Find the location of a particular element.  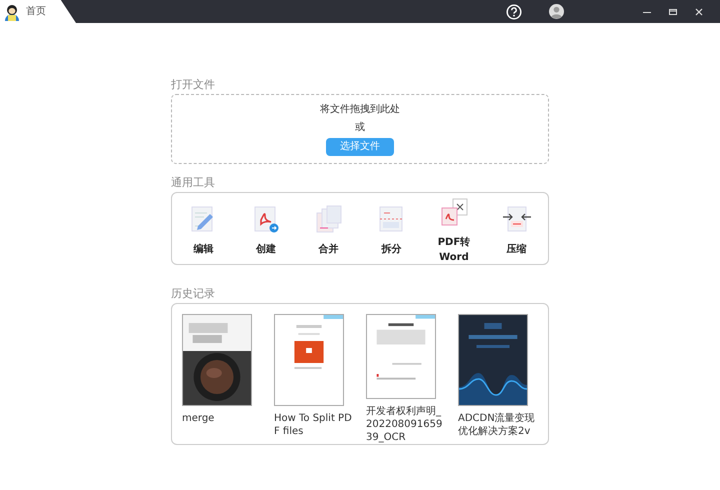

home-tab: 首页 is located at coordinates (38, 11).